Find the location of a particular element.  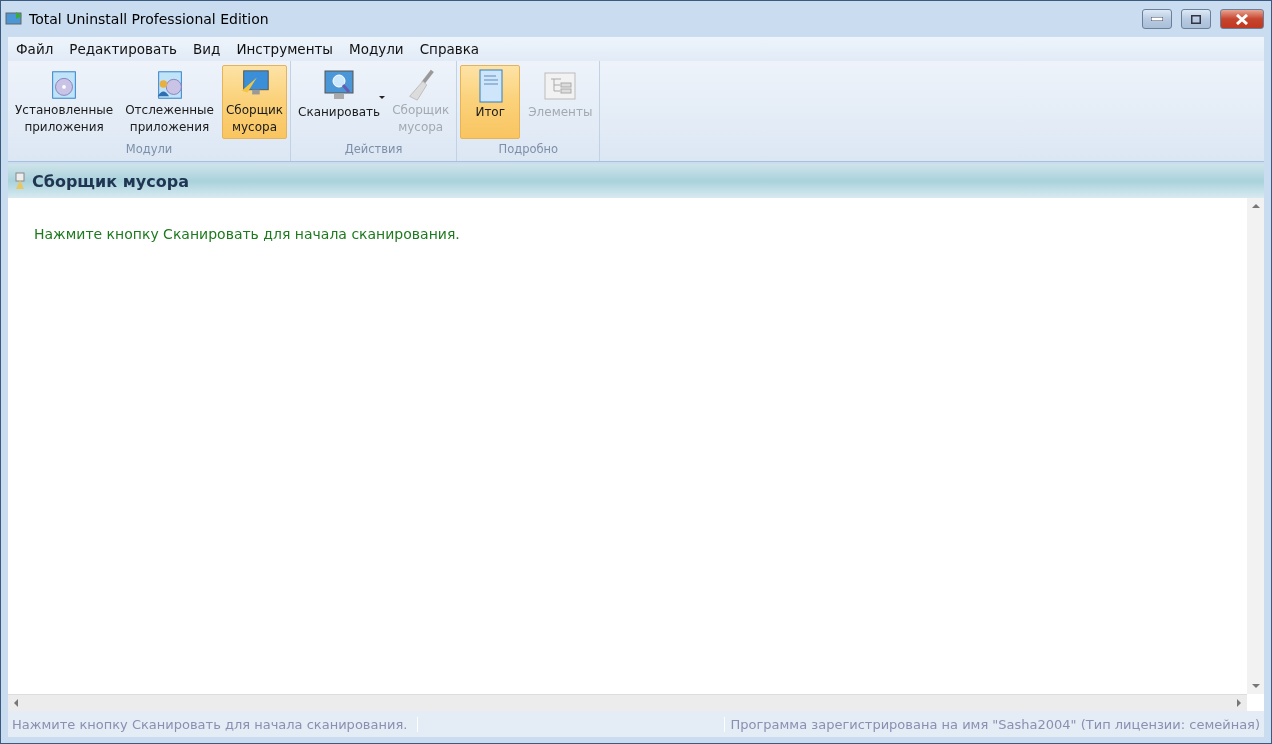

maximize-icon is located at coordinates (1196, 19).